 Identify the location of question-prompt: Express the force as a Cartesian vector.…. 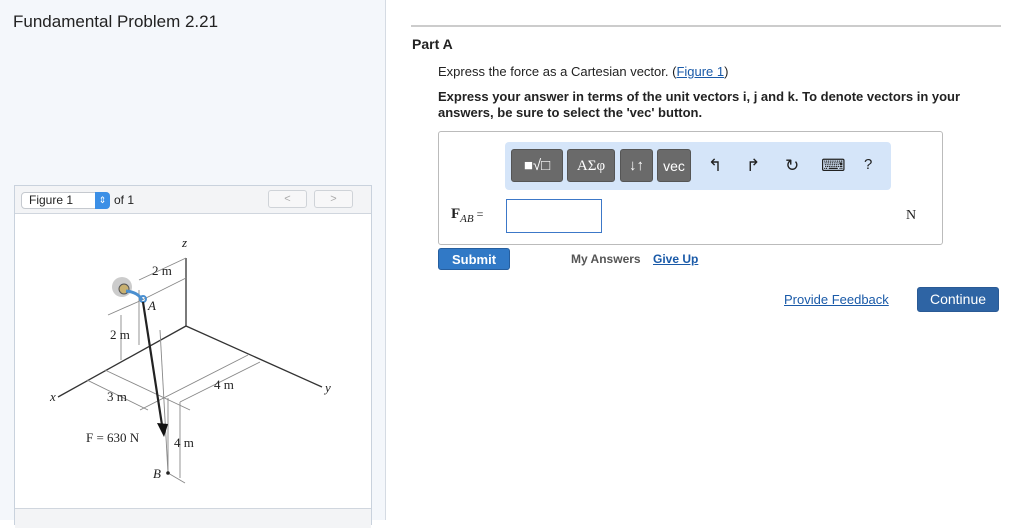
(583, 71).